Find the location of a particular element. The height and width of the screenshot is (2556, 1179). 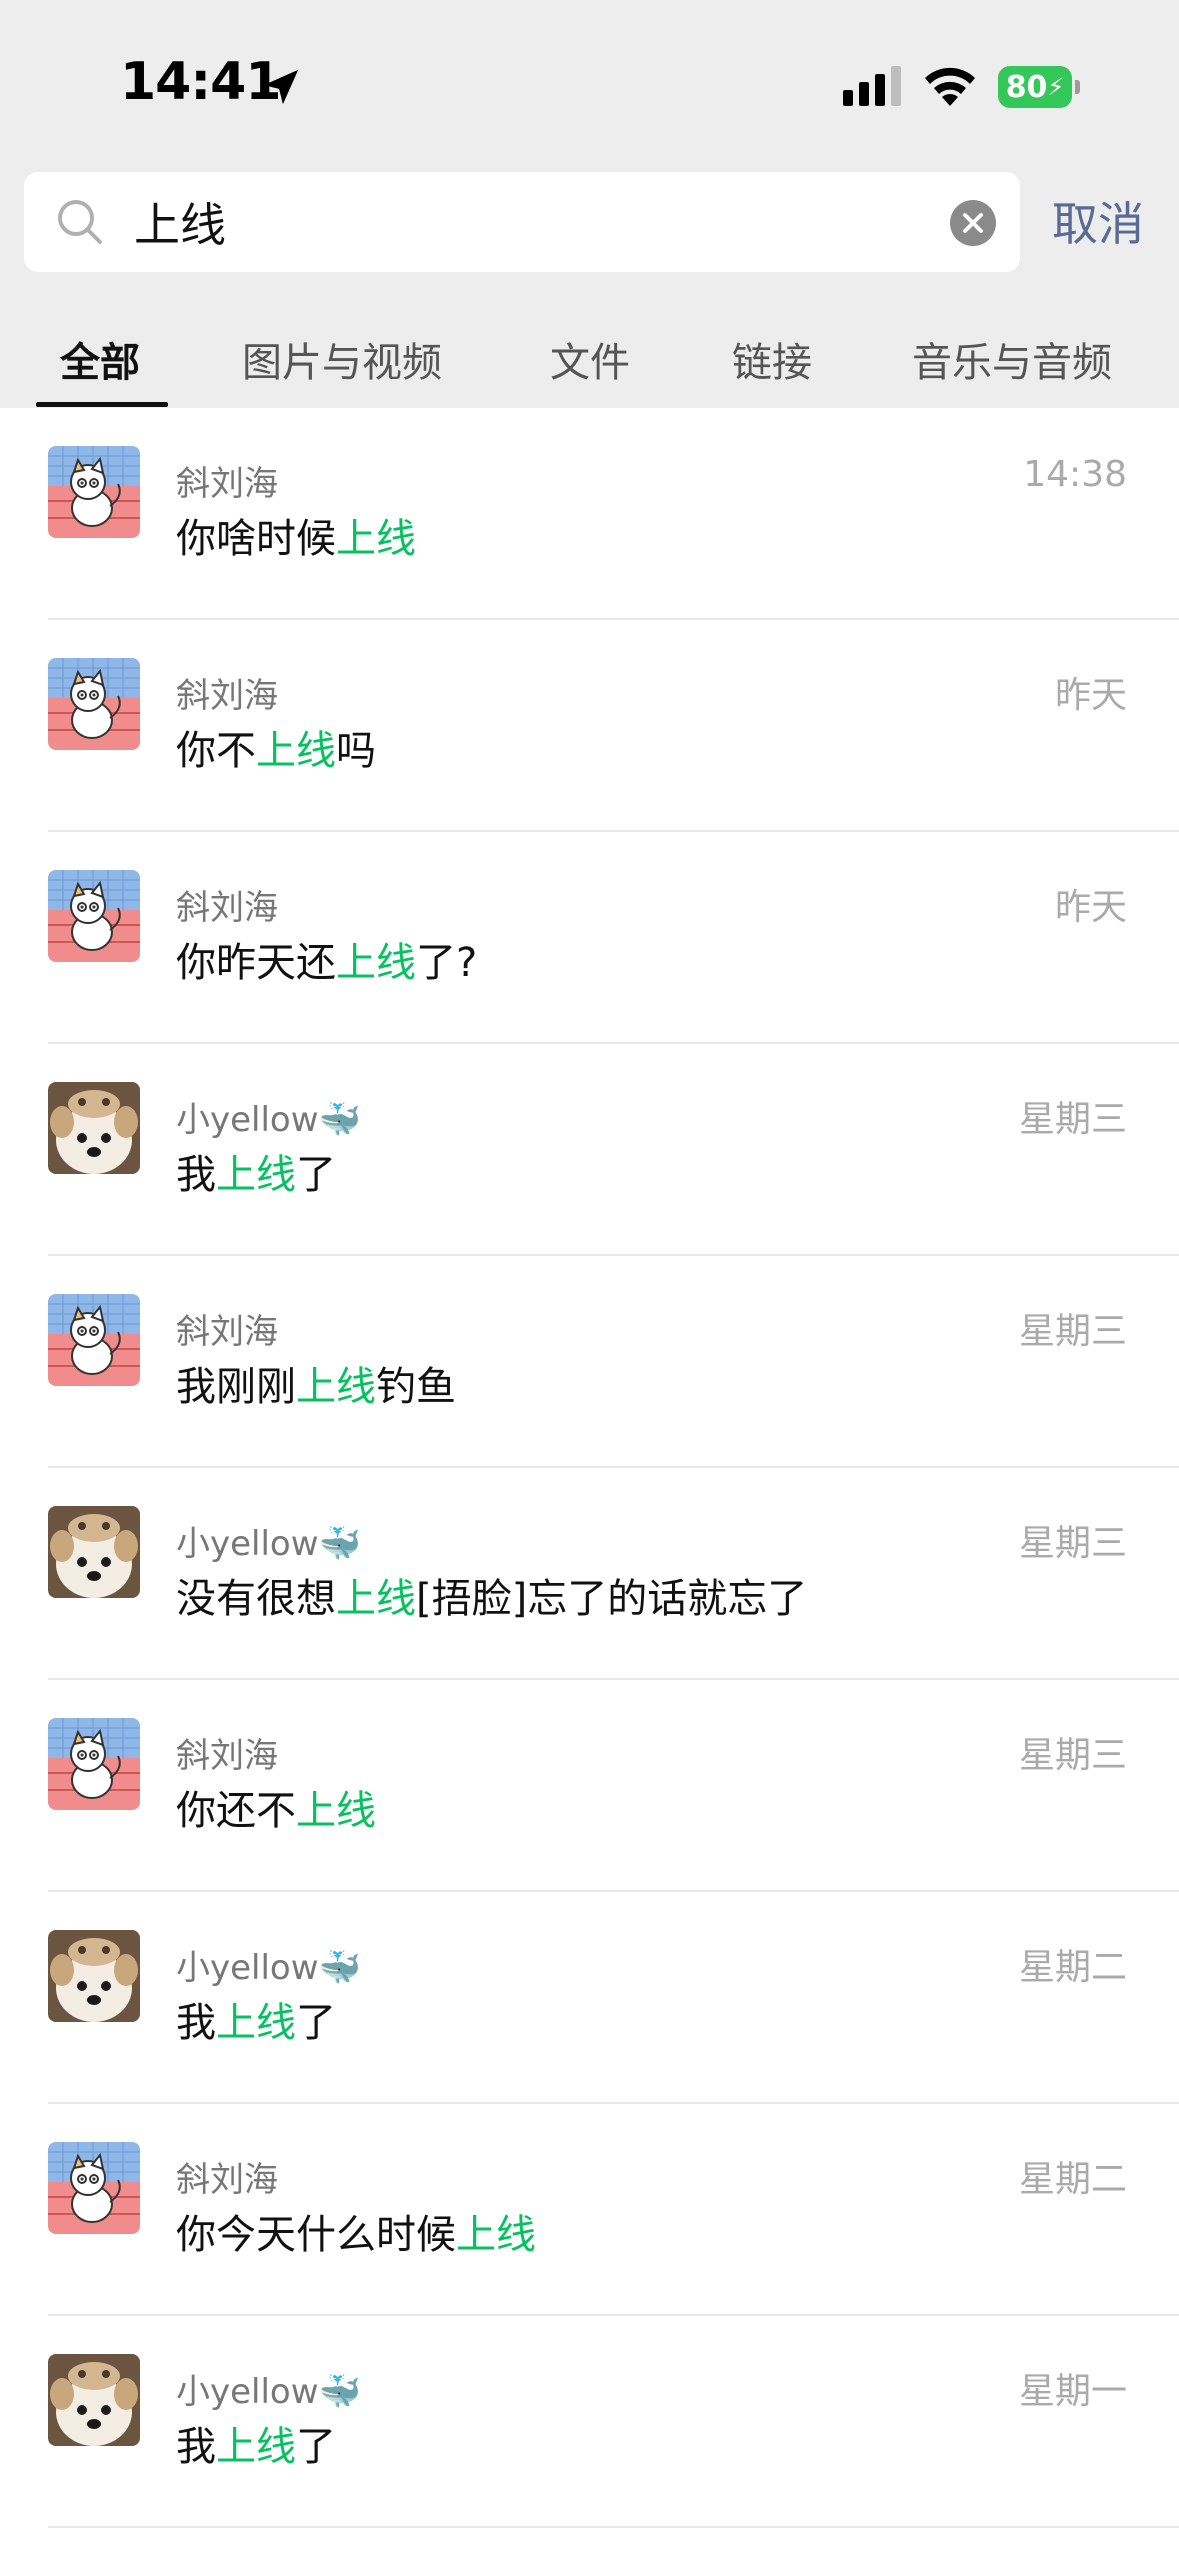

message-text: 你昨天还上线了? is located at coordinates (326, 959).